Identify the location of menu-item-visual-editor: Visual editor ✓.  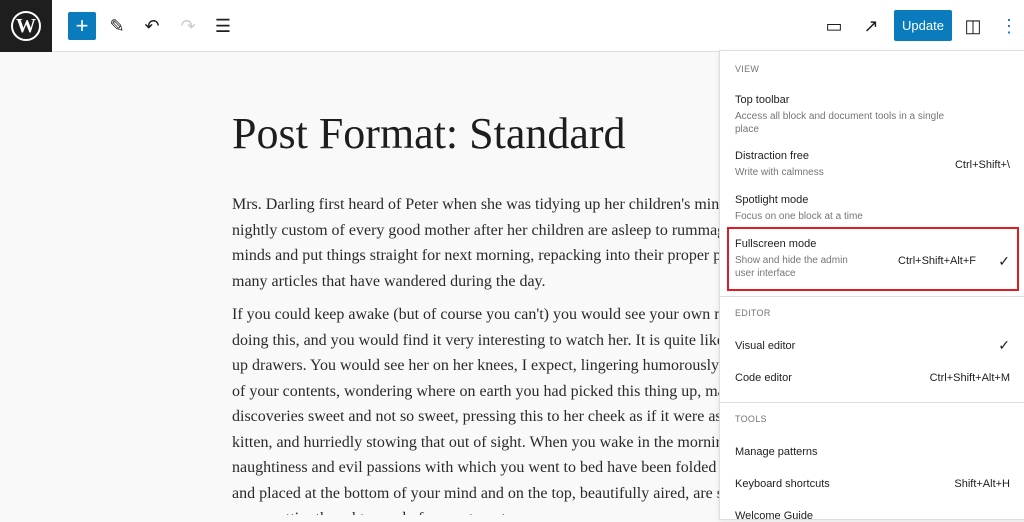
(872, 345).